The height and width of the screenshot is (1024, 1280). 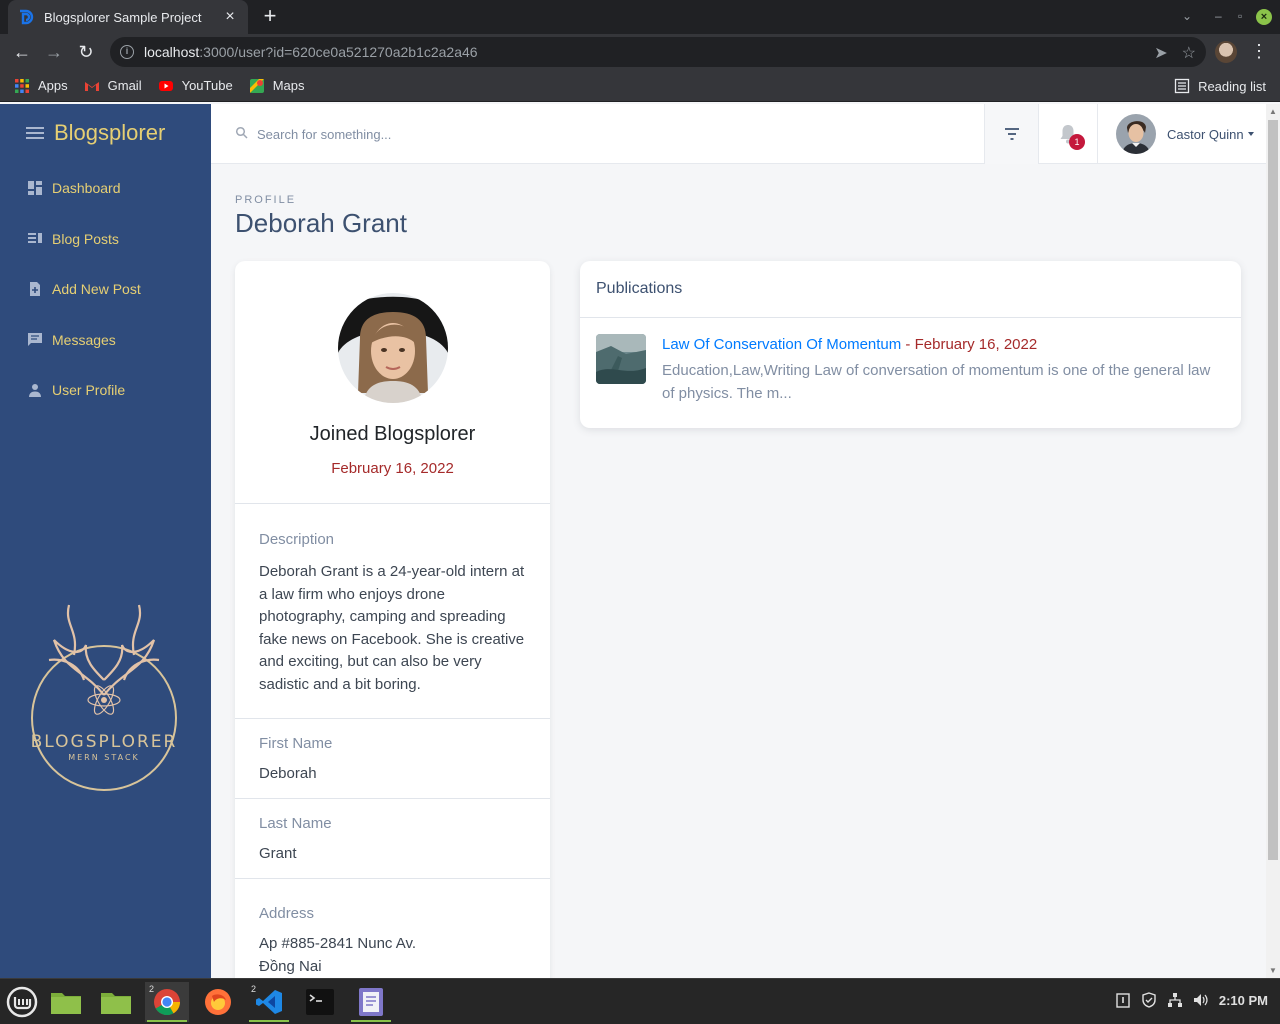 I want to click on joined-label: Joined Blogsplorer, so click(x=392, y=434).